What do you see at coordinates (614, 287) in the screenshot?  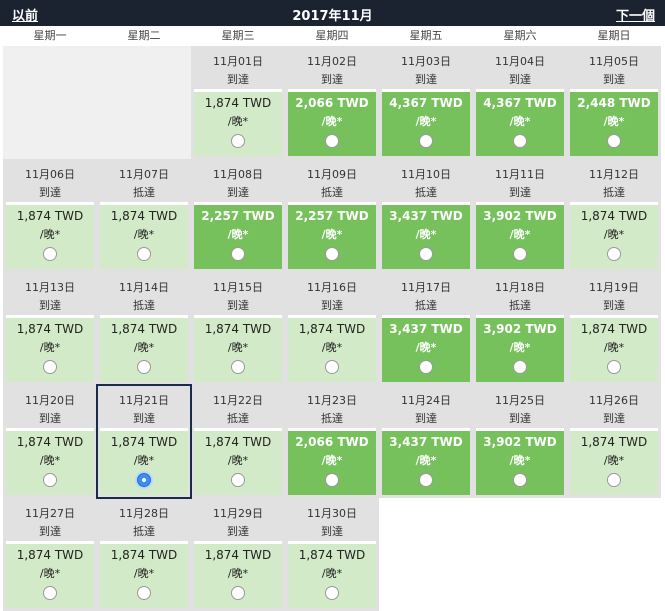 I see `day-date: 11月19日` at bounding box center [614, 287].